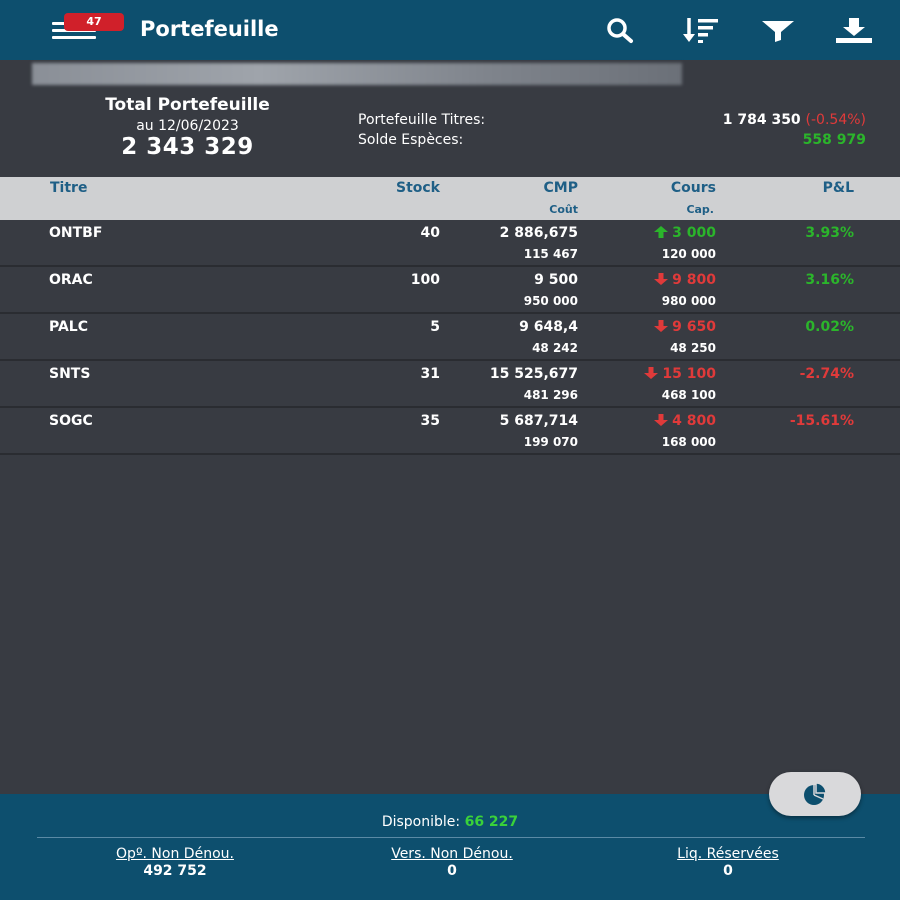  I want to click on row-stock: 40, so click(430, 233).